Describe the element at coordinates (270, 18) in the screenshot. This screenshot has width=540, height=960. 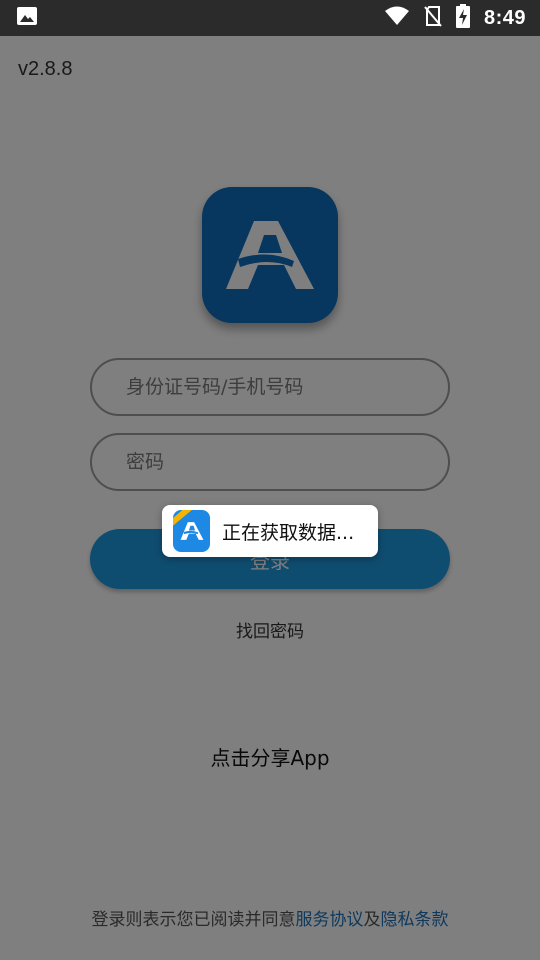
I see `status-bar: 8:49` at that location.